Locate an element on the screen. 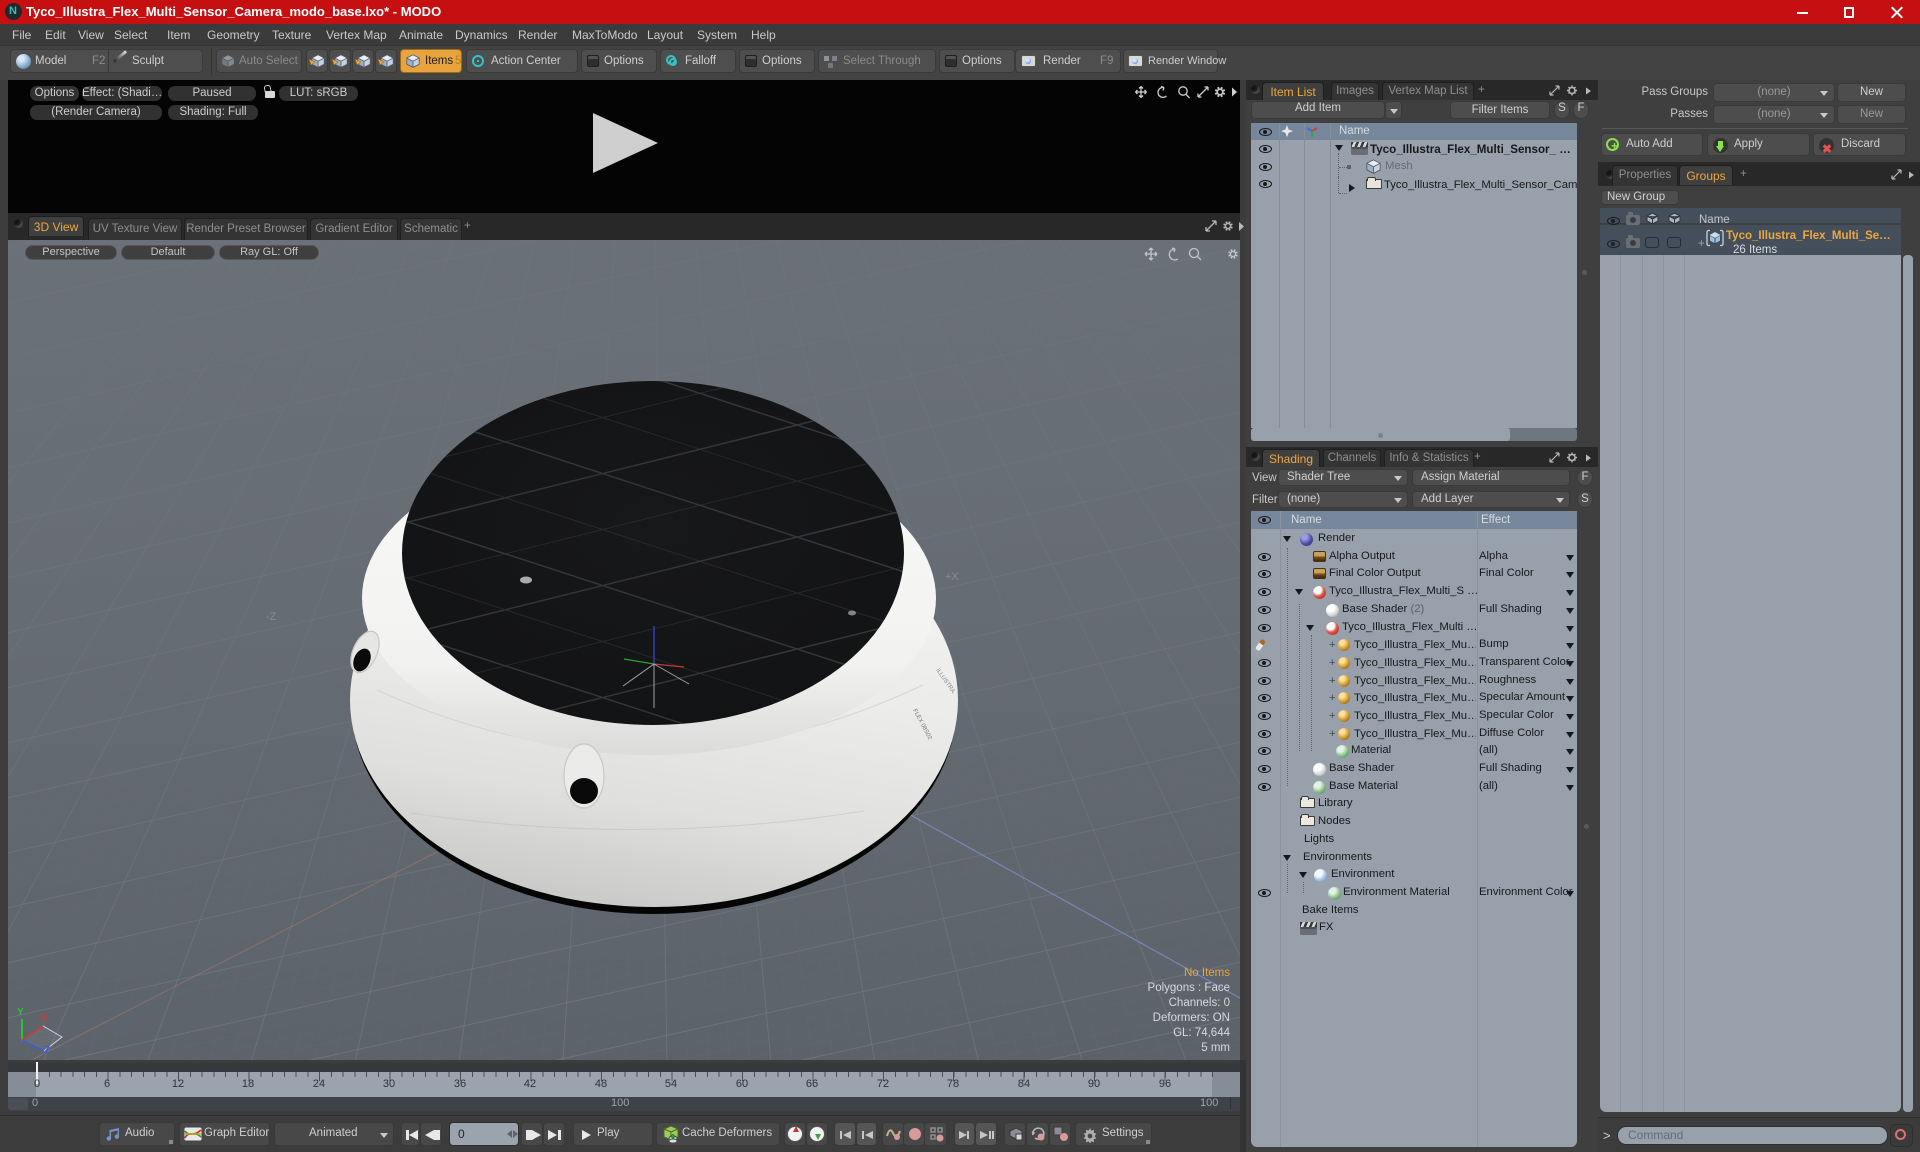 The height and width of the screenshot is (1152, 1920). svg-text: -Z is located at coordinates (271, 617).